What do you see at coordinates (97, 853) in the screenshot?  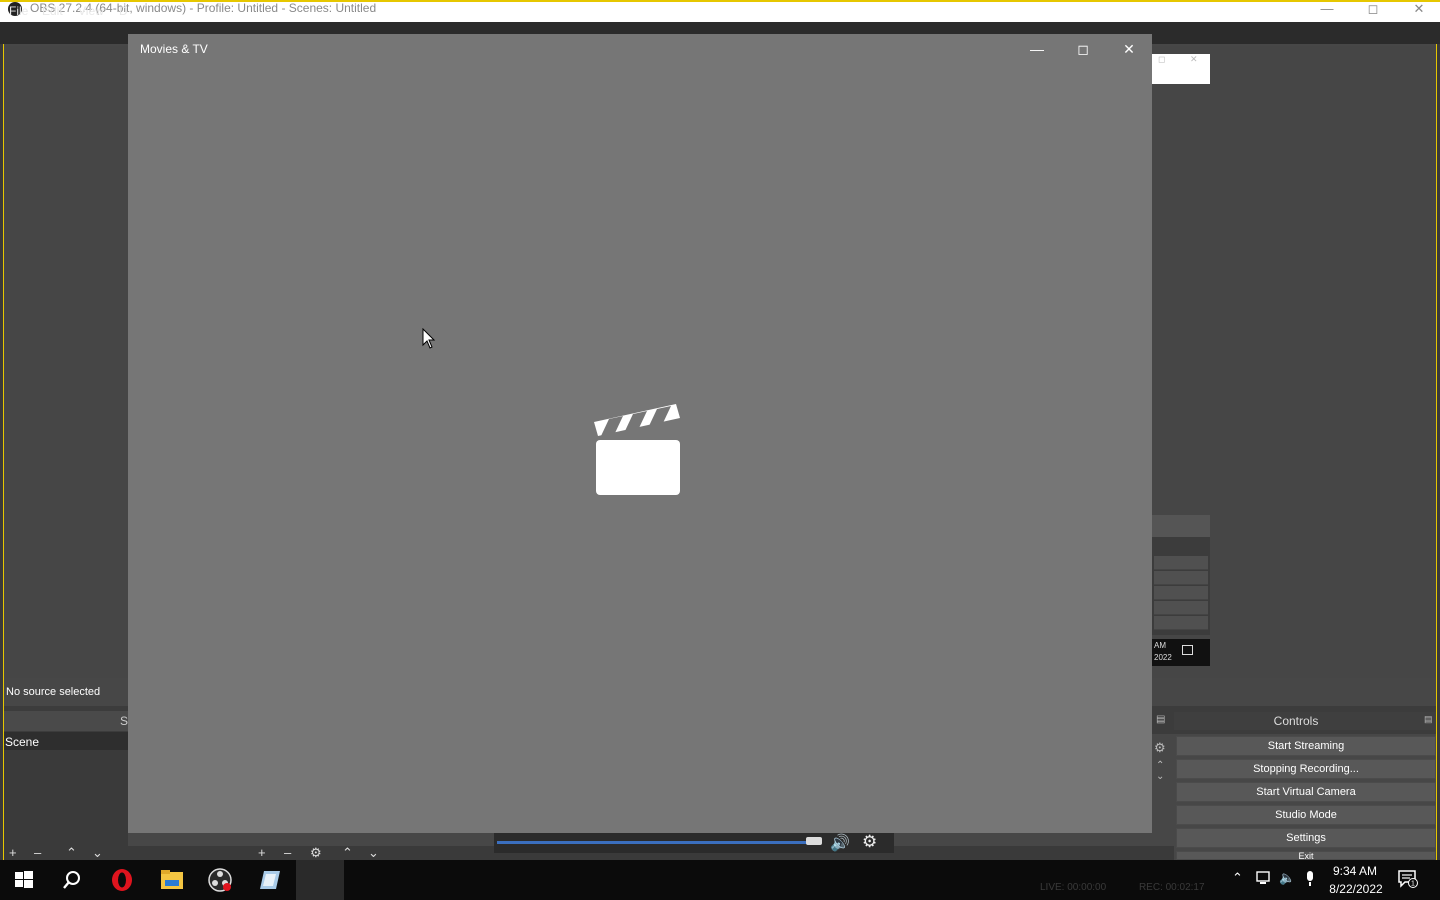 I see `move-down-icon: ⌄` at bounding box center [97, 853].